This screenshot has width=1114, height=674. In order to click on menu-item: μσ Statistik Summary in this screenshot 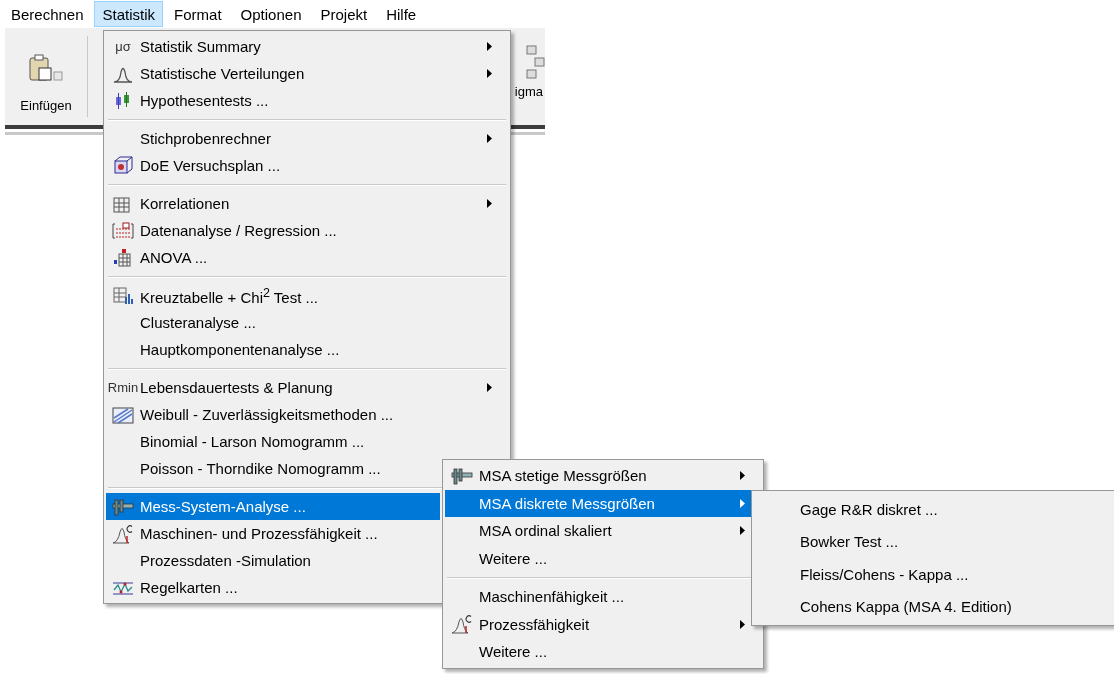, I will do `click(273, 46)`.